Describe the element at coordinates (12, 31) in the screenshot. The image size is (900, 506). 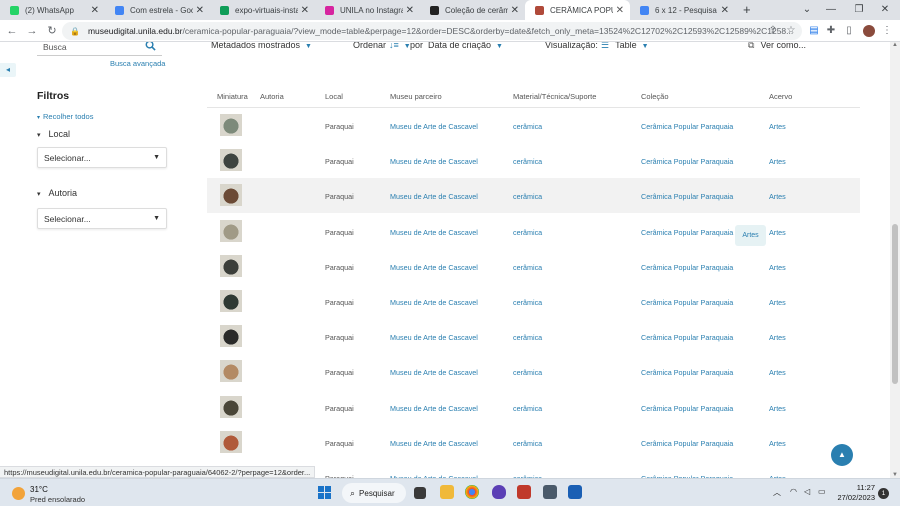
I see `back-icon: ←` at that location.